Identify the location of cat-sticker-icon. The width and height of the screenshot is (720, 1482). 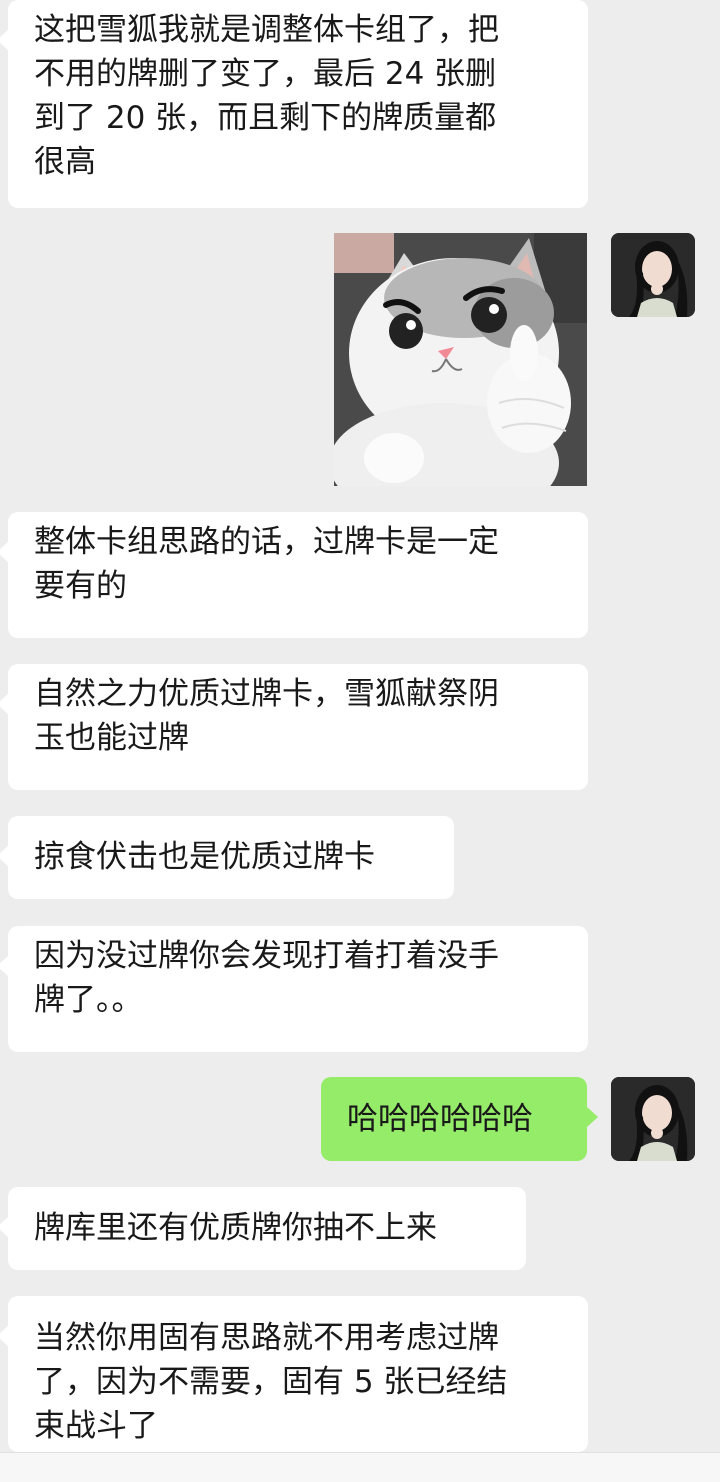
(460, 359).